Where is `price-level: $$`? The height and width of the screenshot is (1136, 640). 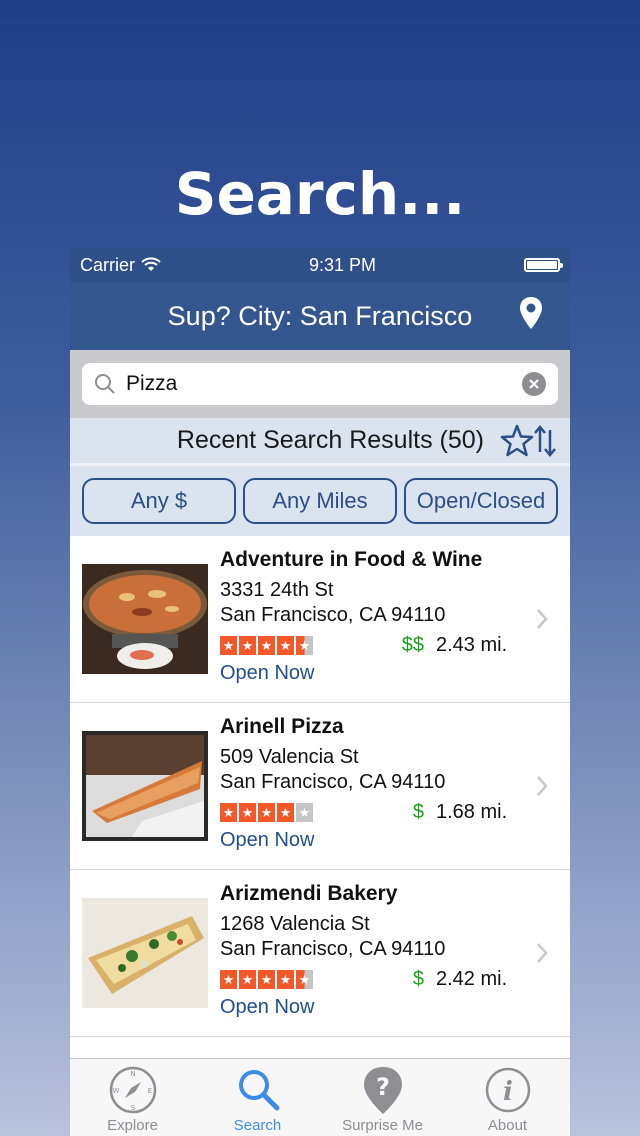 price-level: $$ is located at coordinates (412, 644).